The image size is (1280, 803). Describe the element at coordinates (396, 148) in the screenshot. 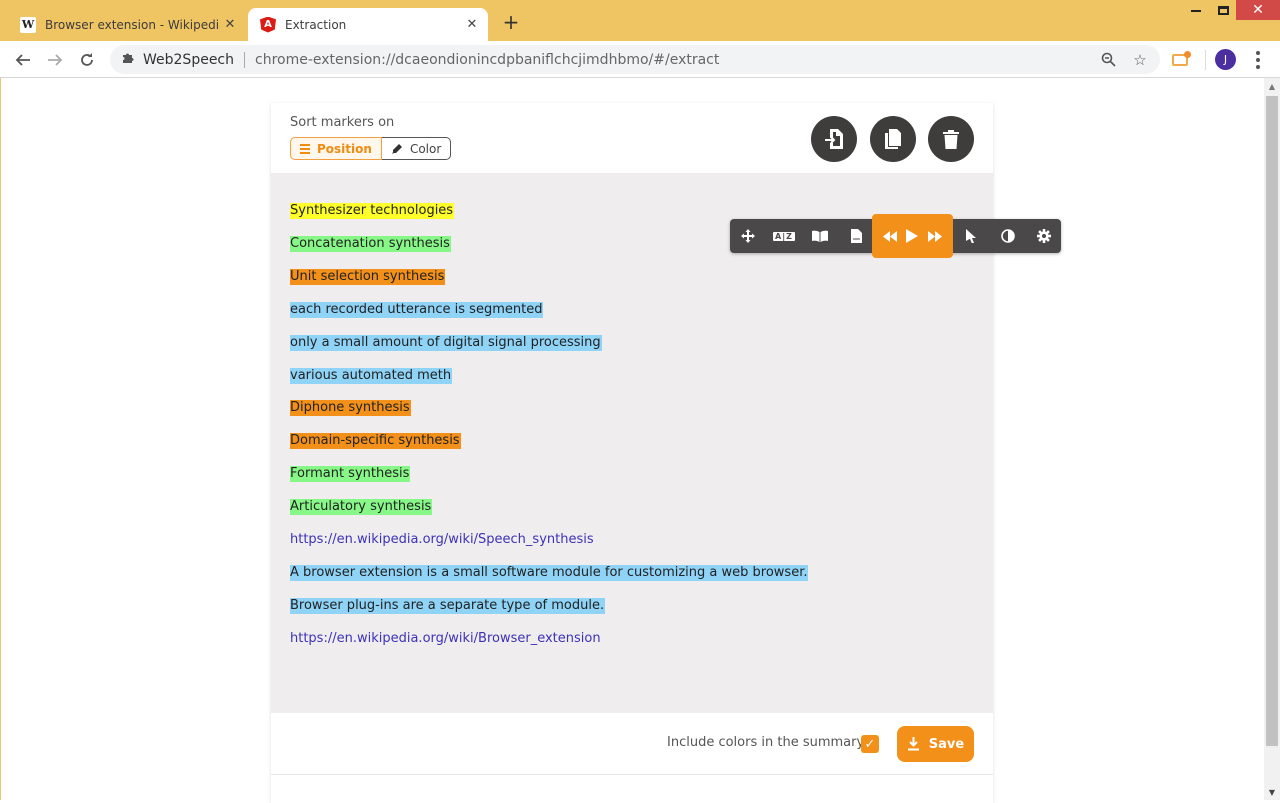

I see `pen-icon` at that location.